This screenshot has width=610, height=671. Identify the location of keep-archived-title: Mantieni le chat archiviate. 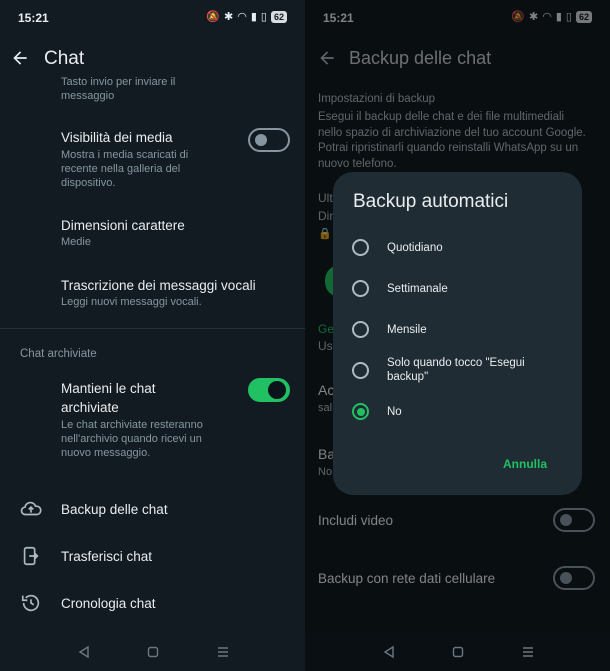
(108, 398).